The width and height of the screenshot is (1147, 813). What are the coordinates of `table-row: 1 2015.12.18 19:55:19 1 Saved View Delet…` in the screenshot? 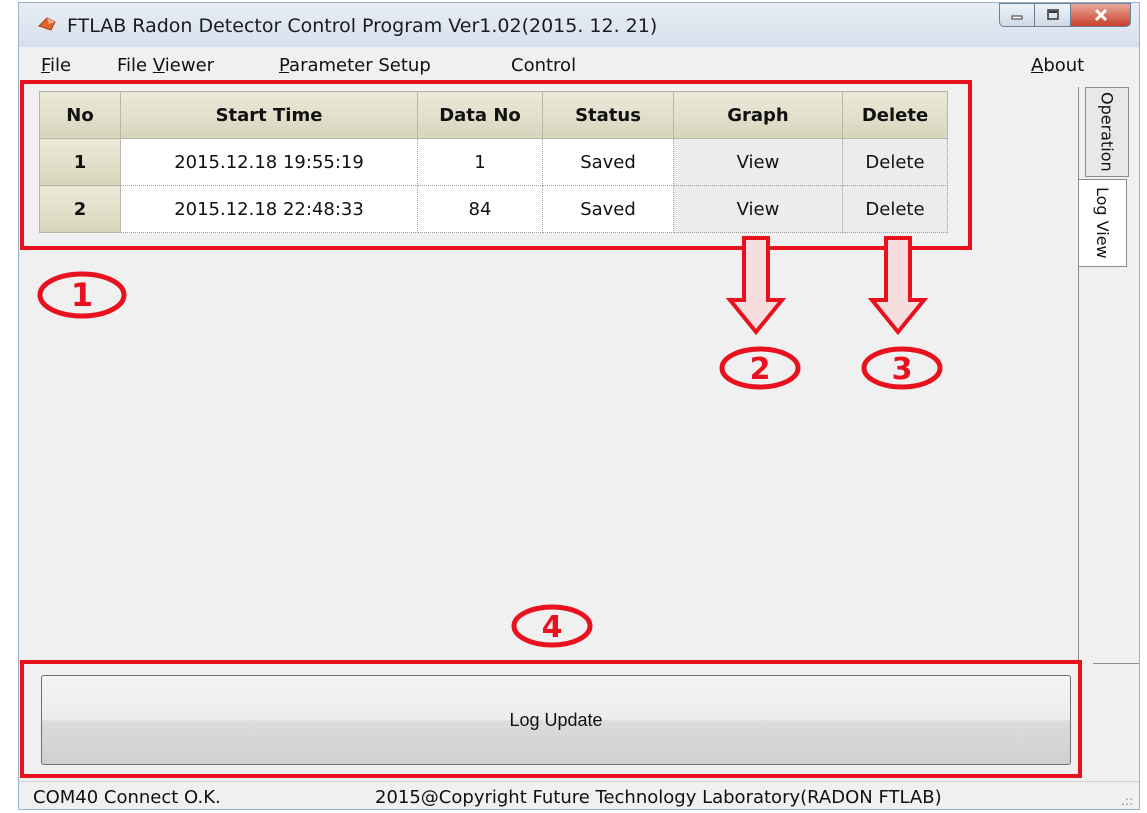 It's located at (493, 162).